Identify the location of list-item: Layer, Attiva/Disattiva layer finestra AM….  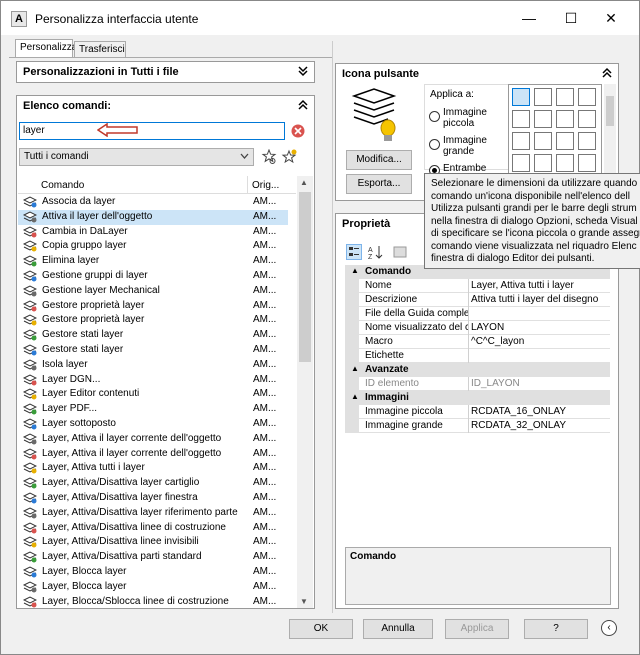
(153, 498).